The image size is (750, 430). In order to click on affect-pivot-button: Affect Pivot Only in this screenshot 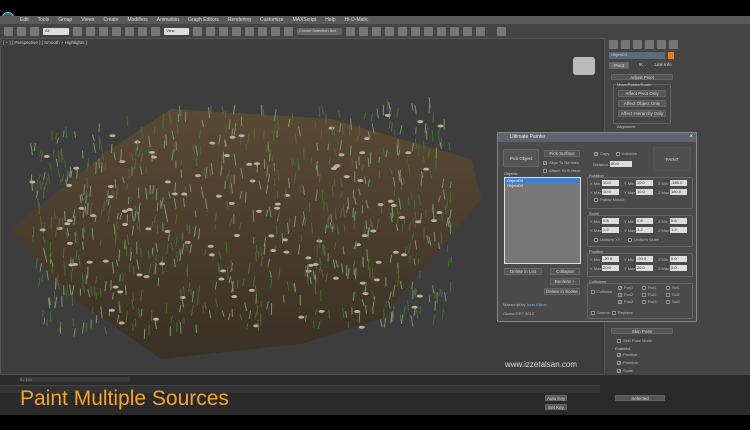, I will do `click(642, 93)`.